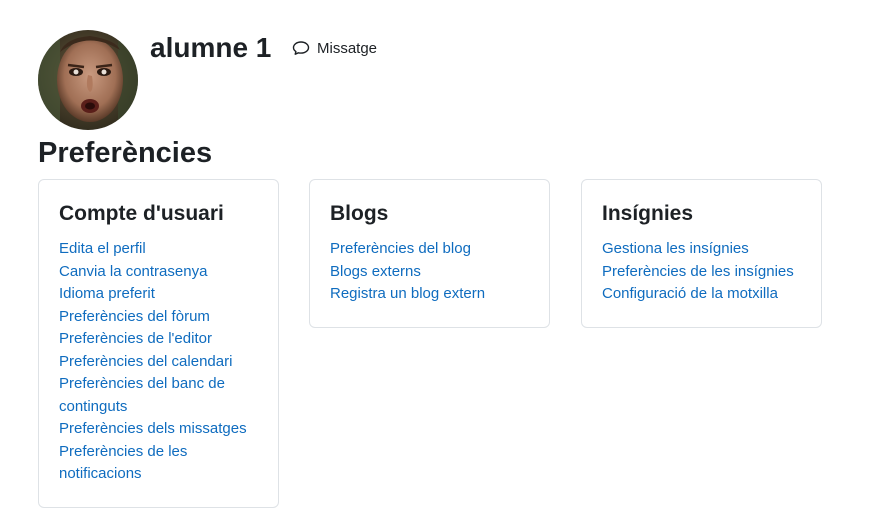  I want to click on list-item: Preferències de l'editor, so click(158, 339).